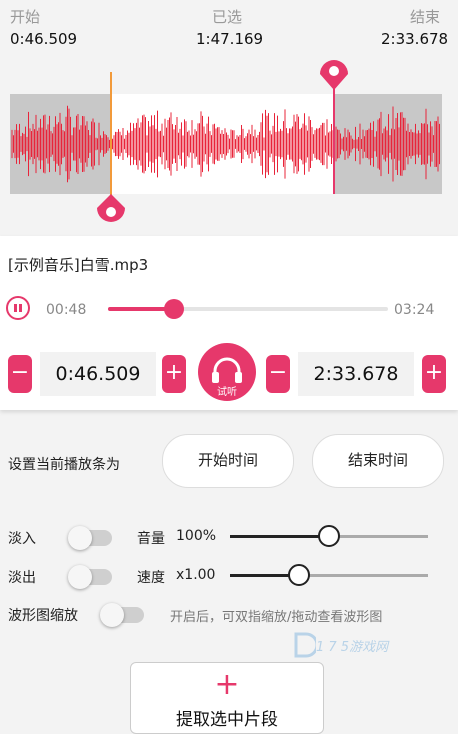  I want to click on end-label: 结束, so click(425, 17).